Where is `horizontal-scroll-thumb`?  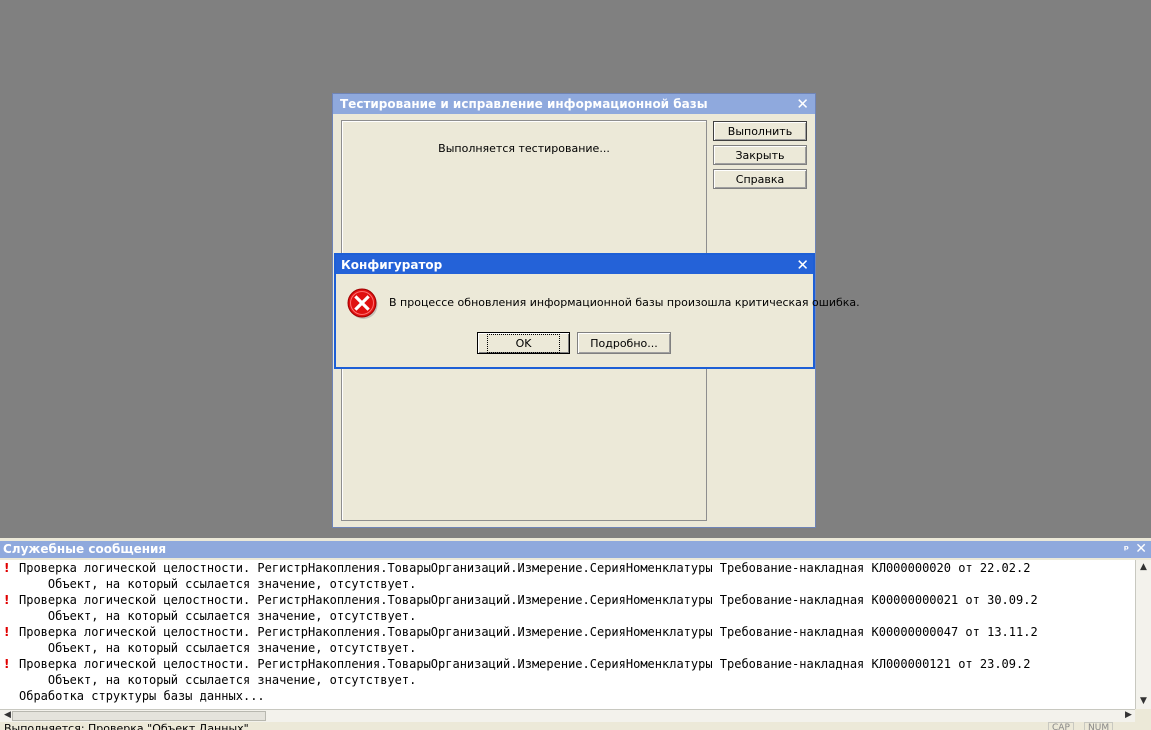 horizontal-scroll-thumb is located at coordinates (139, 716).